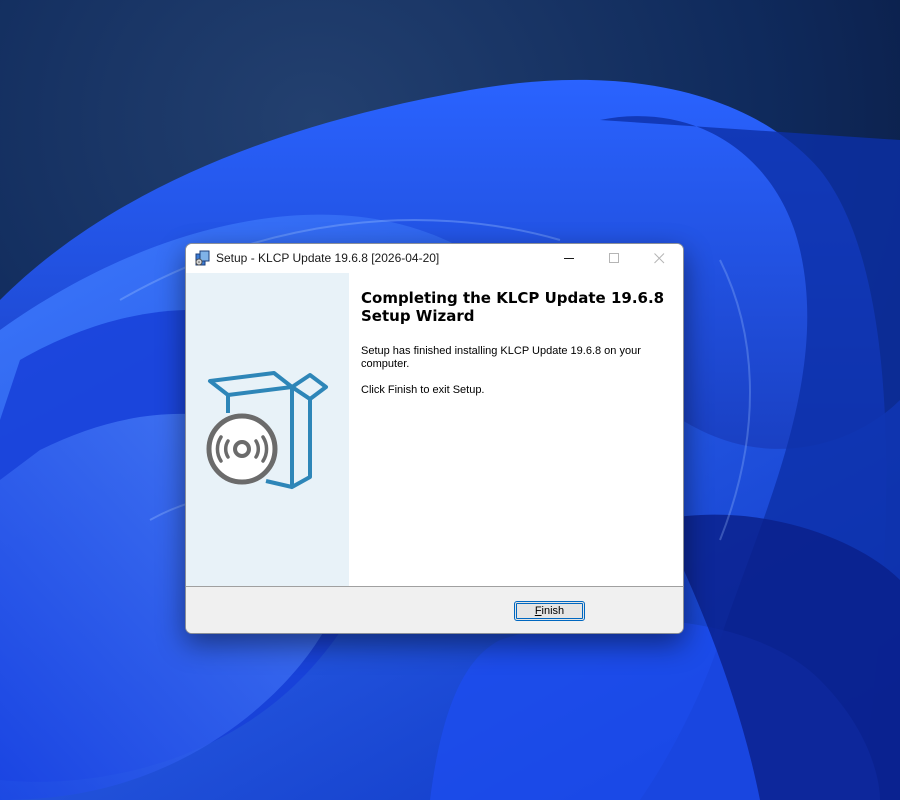  I want to click on close-button, so click(659, 258).